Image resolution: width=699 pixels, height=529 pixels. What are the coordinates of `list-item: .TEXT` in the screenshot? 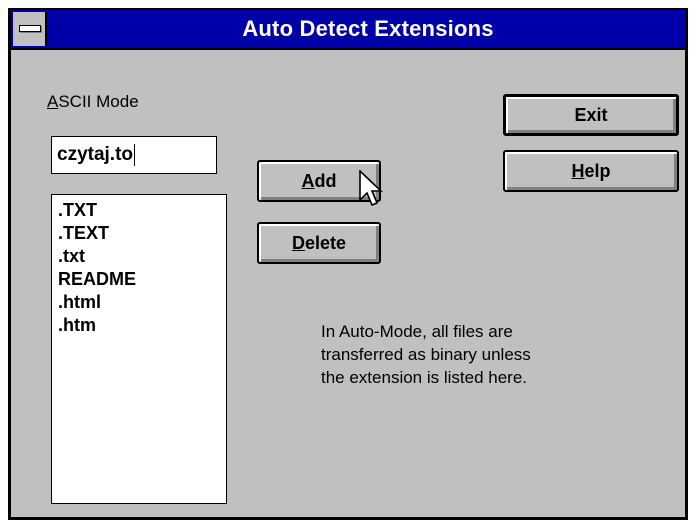 It's located at (142, 233).